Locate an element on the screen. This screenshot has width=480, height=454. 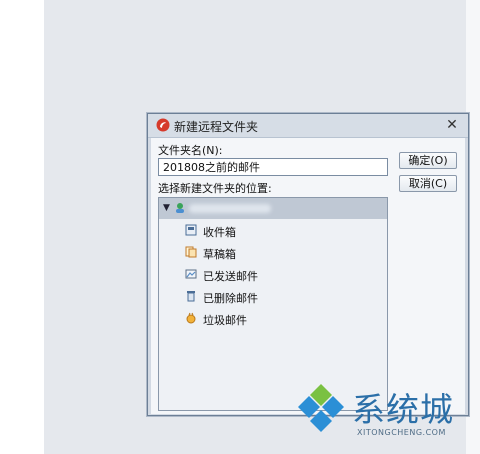
tree-item-junk: 垃圾邮件 is located at coordinates (275, 319).